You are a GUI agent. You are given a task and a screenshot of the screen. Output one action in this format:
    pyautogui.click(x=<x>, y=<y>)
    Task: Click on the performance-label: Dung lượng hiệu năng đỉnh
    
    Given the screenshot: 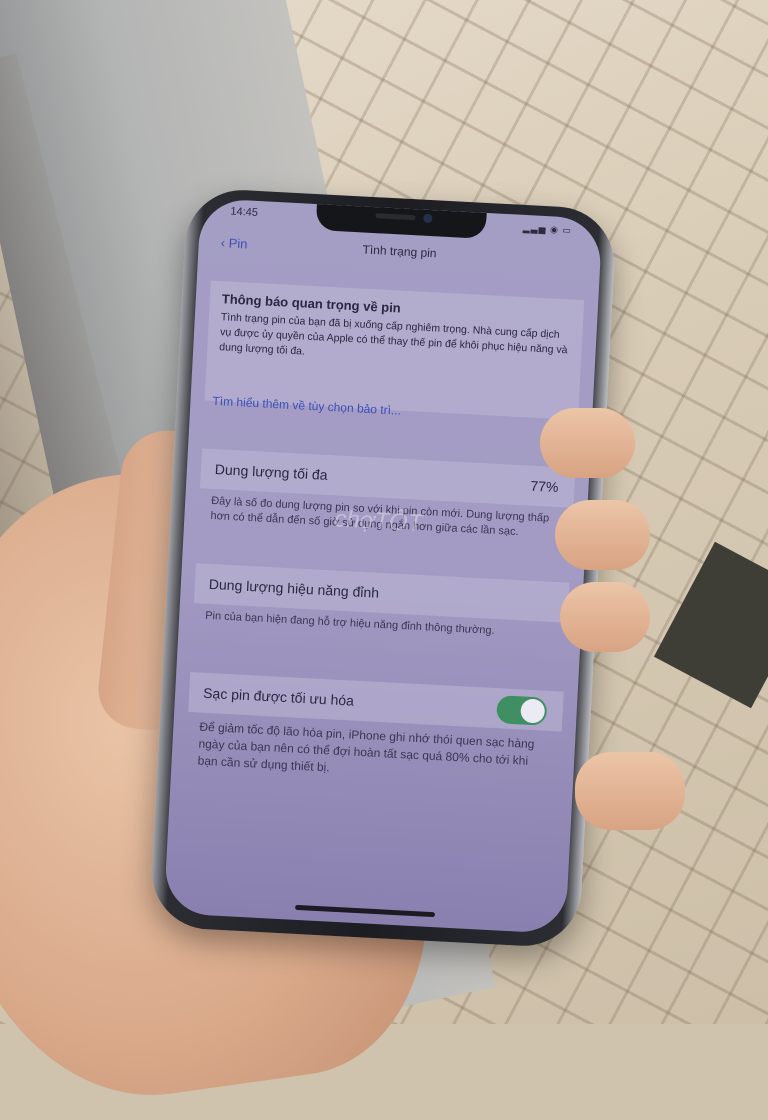 What is the action you would take?
    pyautogui.click(x=294, y=588)
    